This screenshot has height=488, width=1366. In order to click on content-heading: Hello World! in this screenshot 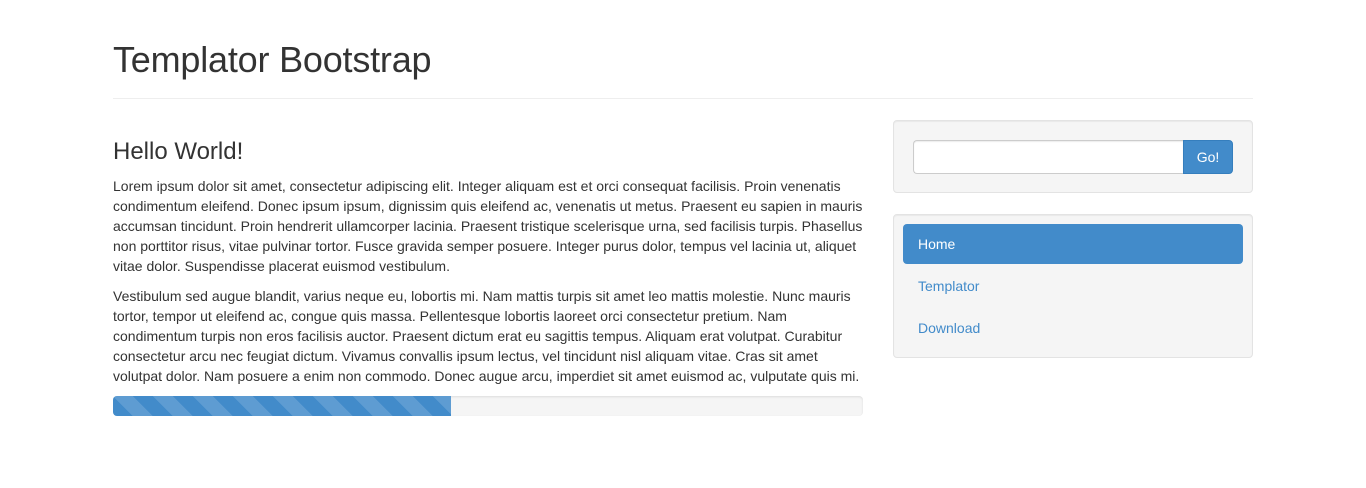, I will do `click(178, 151)`.